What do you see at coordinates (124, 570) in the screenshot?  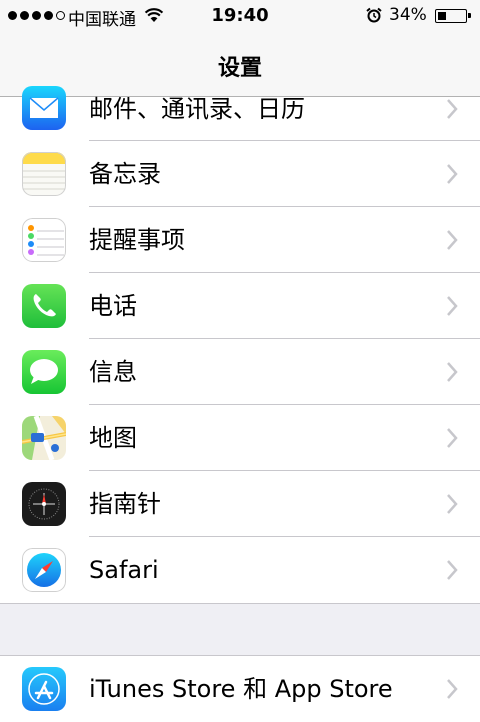 I see `settings-item-label: Safari` at bounding box center [124, 570].